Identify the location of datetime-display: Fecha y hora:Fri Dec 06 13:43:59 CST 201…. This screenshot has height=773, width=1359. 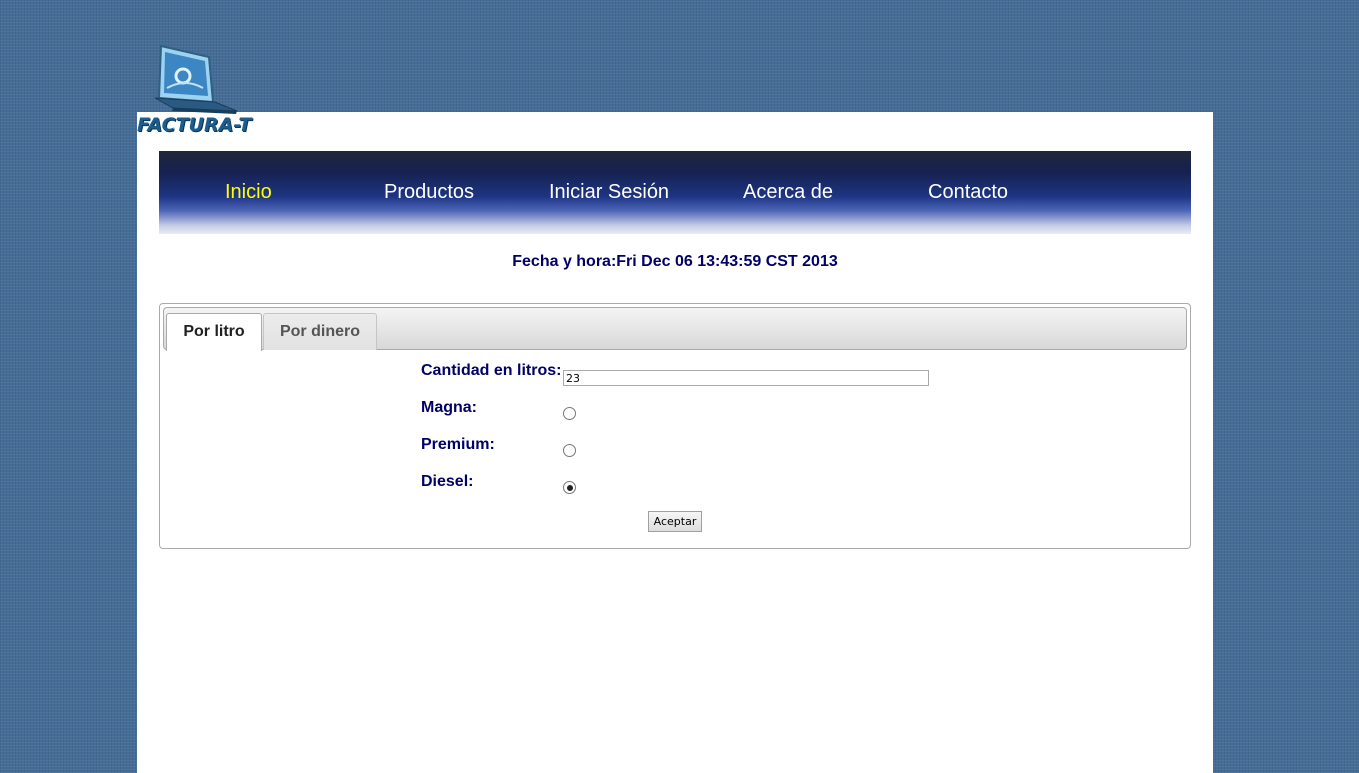
(675, 261).